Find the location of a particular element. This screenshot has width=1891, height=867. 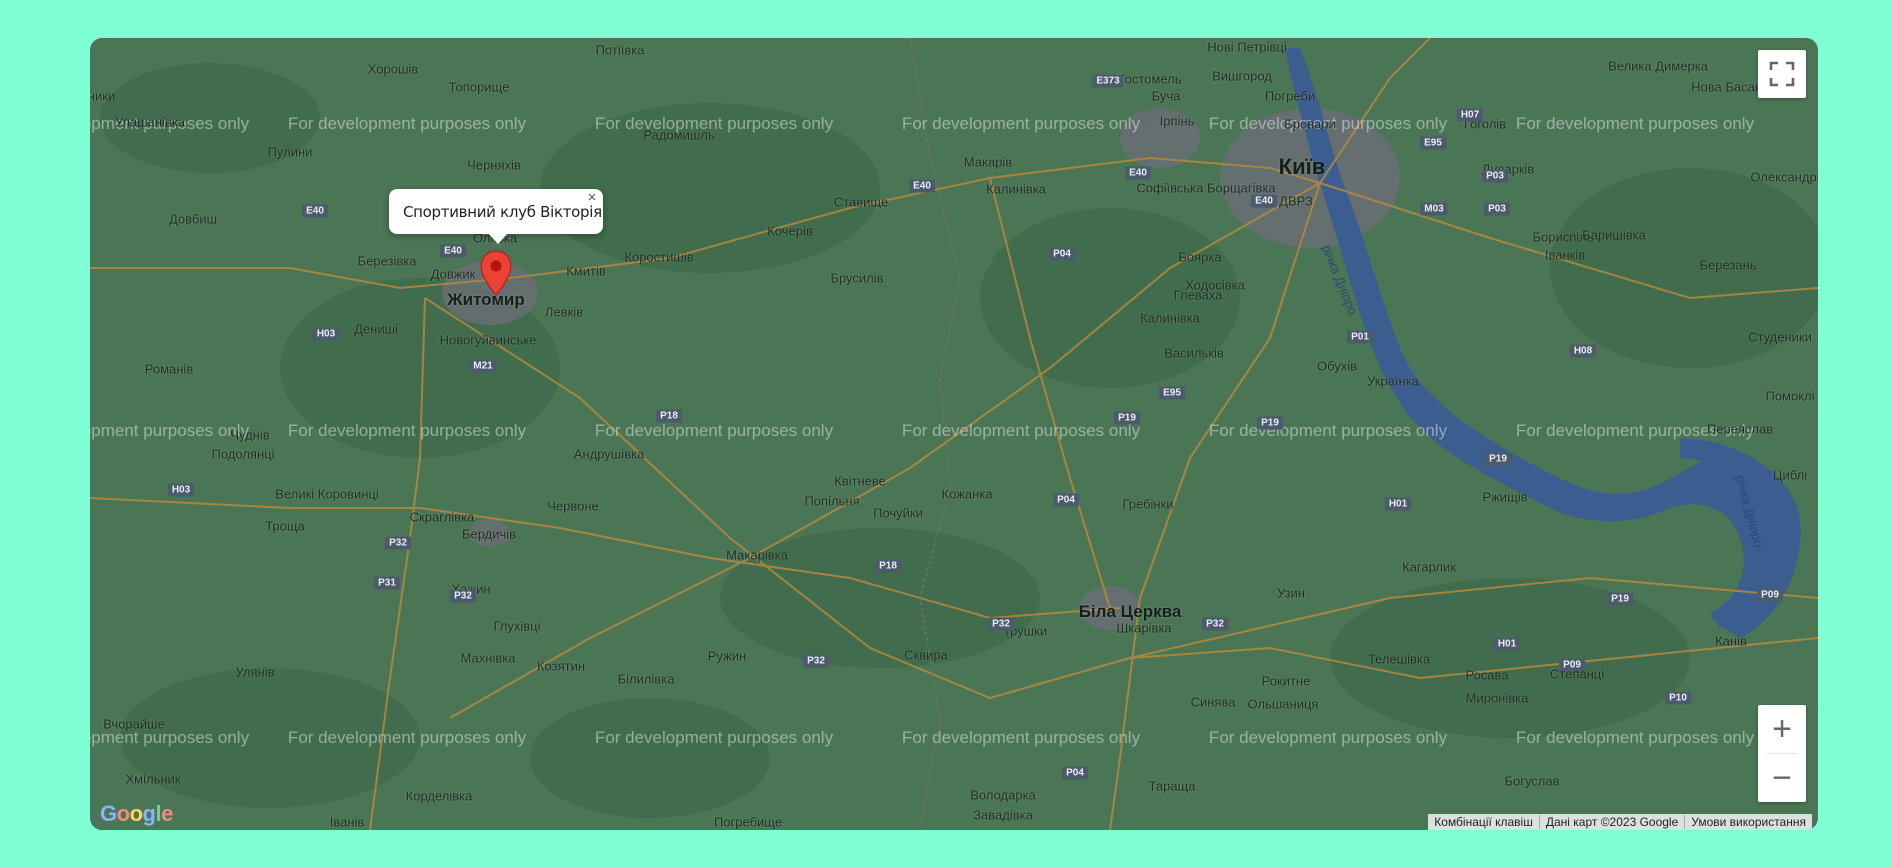

close-icon: × is located at coordinates (592, 197).